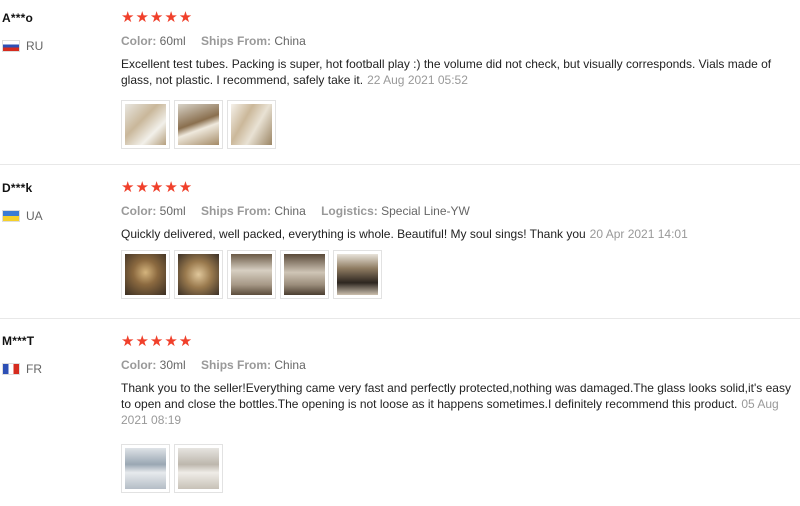  I want to click on reviewer-info: M***T FR, so click(22, 355).